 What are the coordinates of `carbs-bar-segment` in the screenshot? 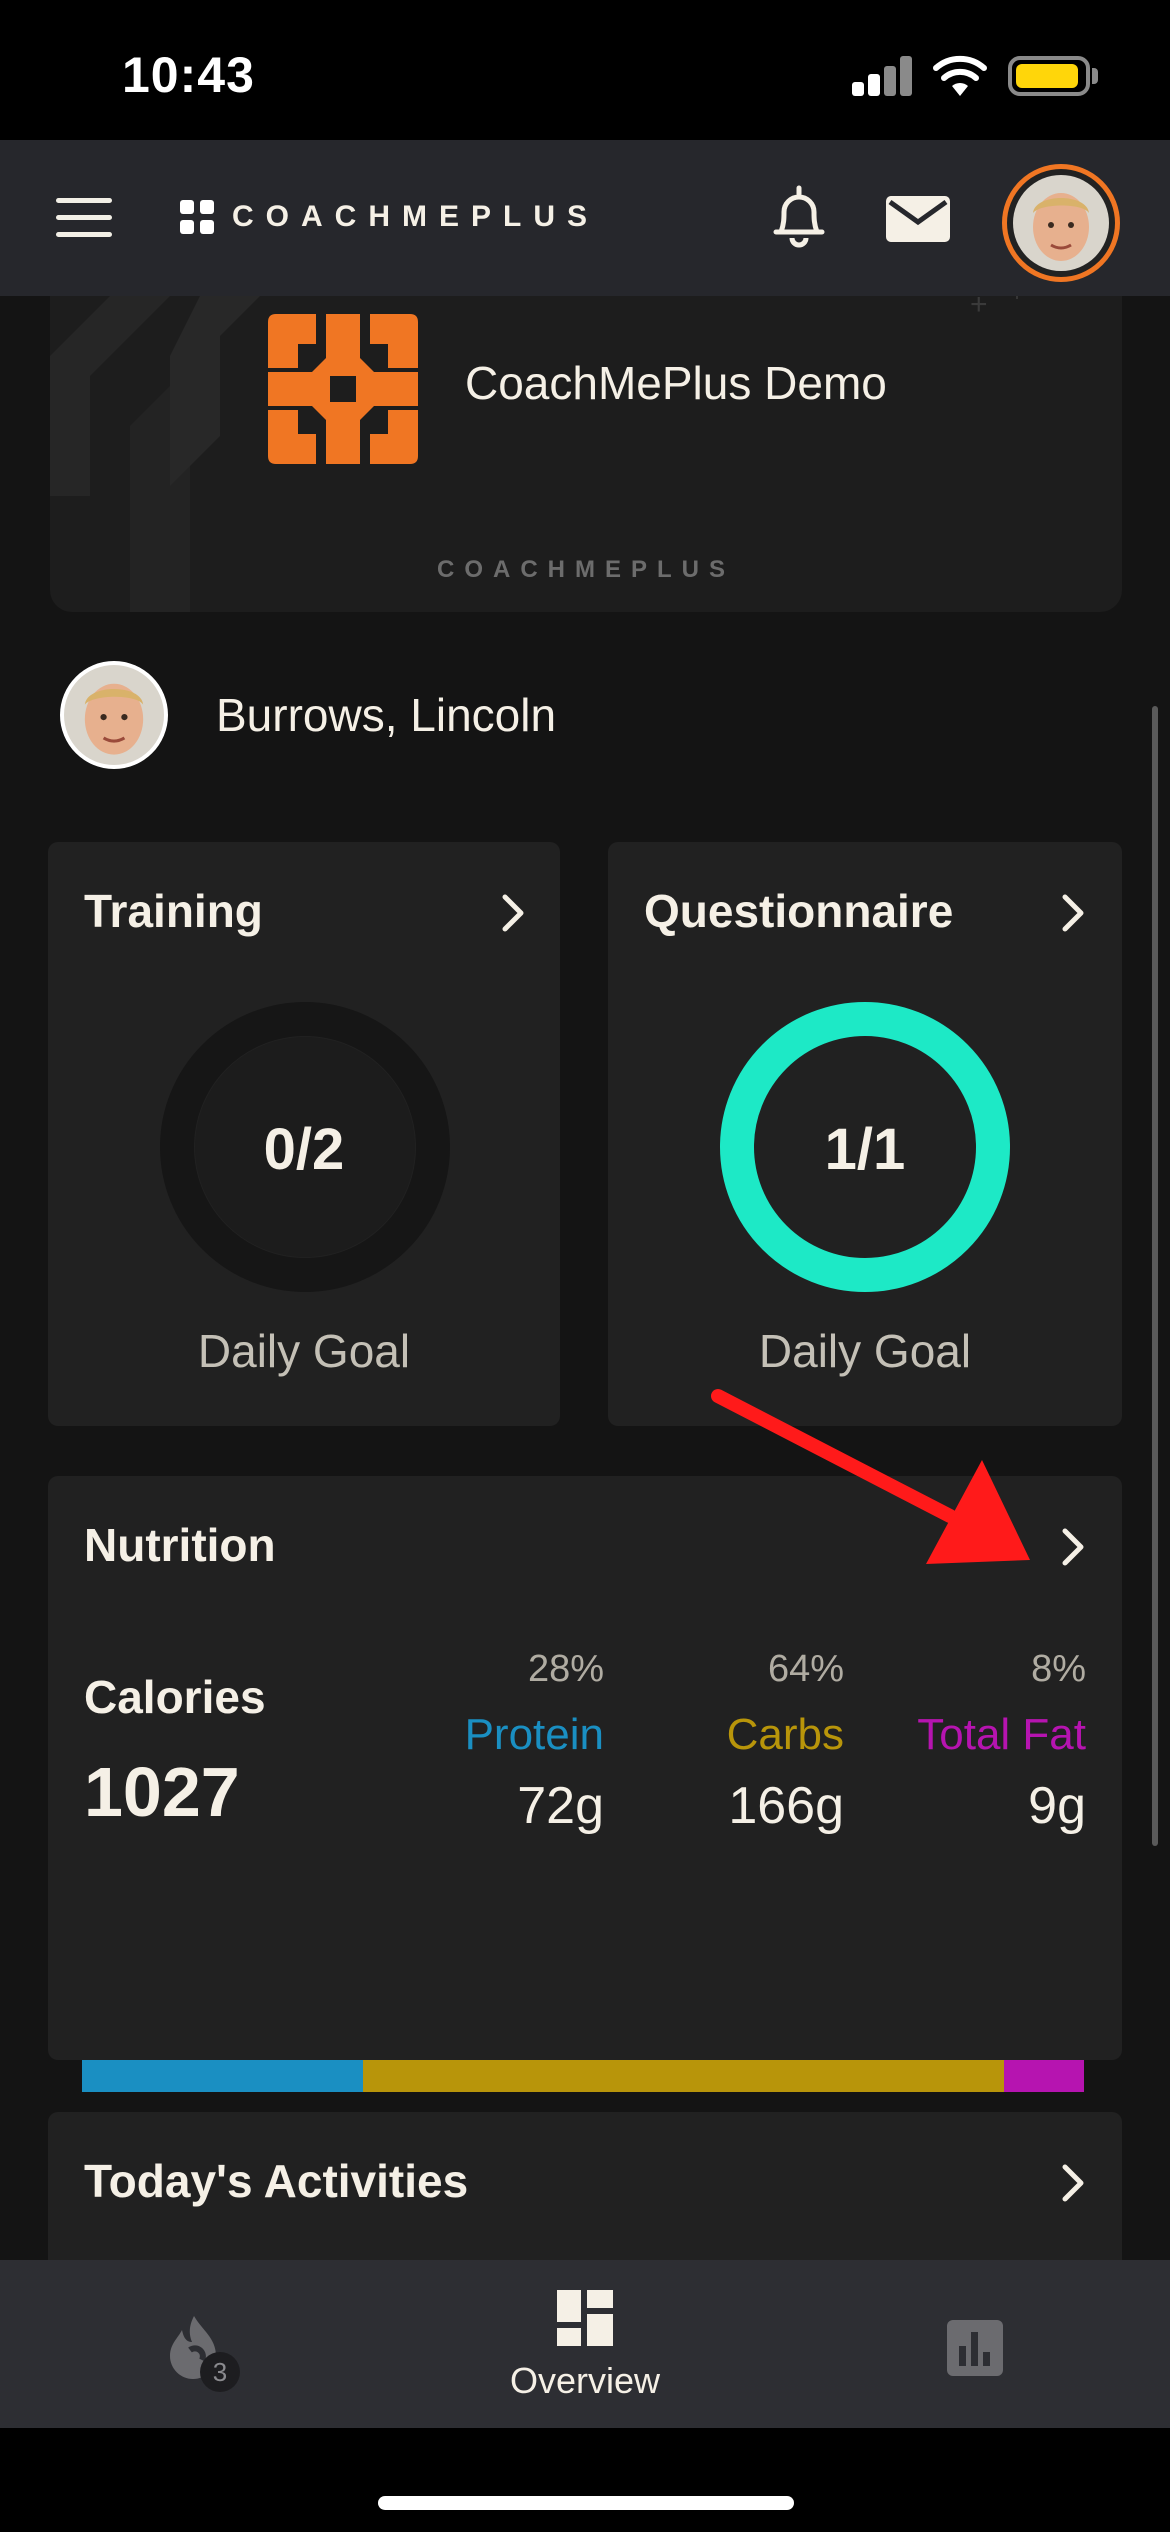 It's located at (683, 2076).